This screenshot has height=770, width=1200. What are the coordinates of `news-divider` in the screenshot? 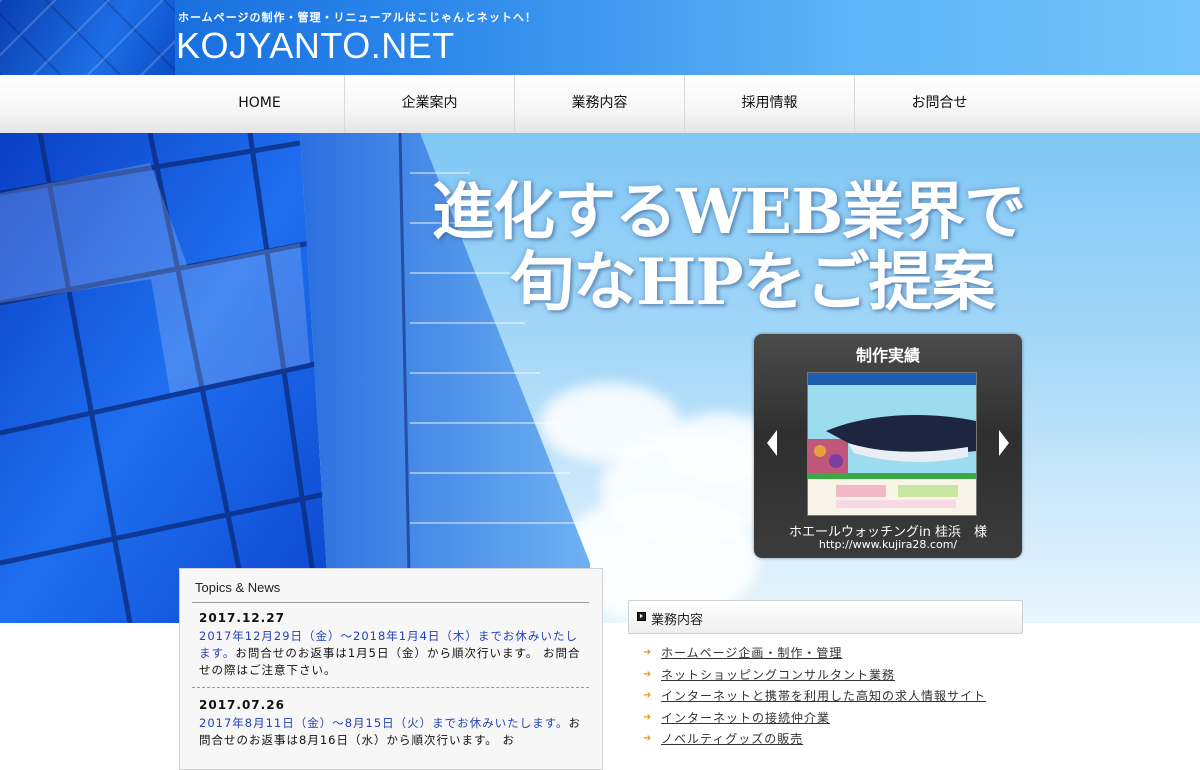 It's located at (390, 687).